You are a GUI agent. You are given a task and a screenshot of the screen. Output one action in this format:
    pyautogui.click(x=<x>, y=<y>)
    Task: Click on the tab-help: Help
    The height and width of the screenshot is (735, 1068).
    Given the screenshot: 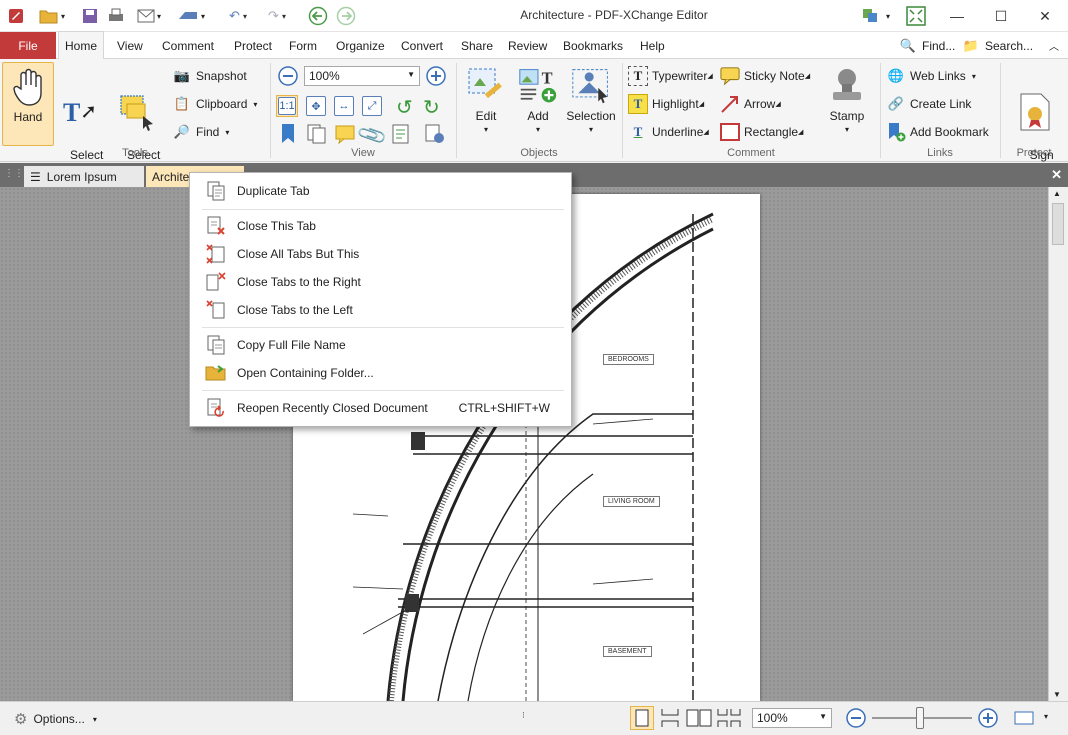 What is the action you would take?
    pyautogui.click(x=652, y=45)
    